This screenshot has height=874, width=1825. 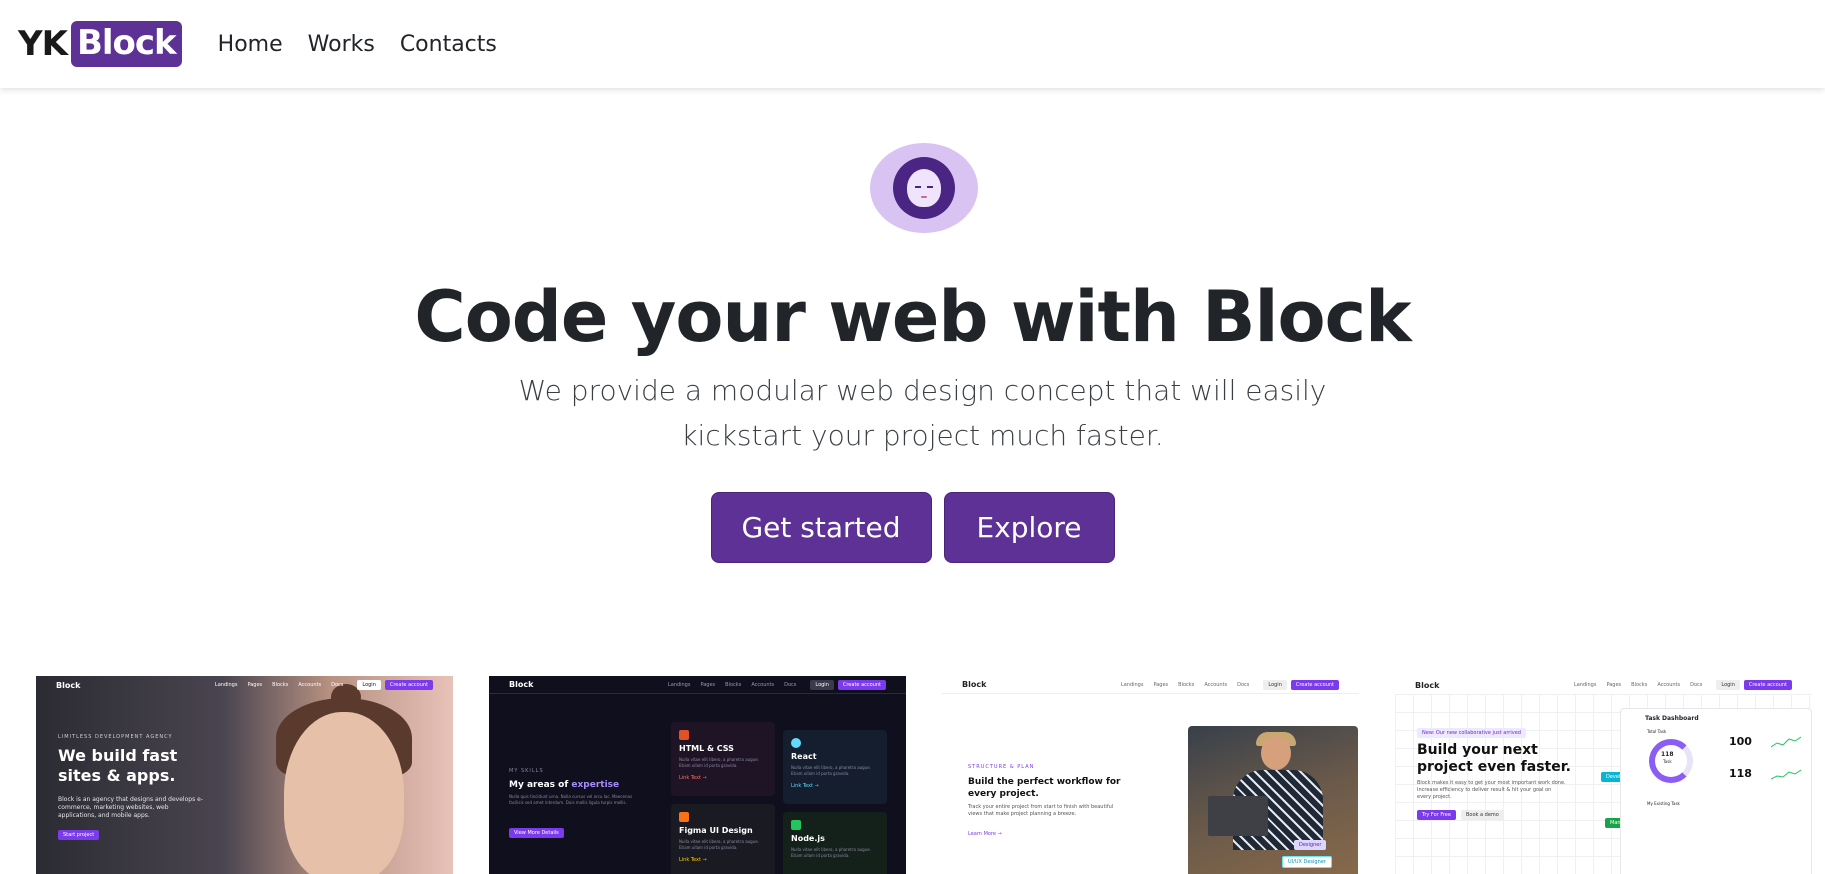 What do you see at coordinates (1482, 815) in the screenshot?
I see `card-cta-secondary: Book a demo` at bounding box center [1482, 815].